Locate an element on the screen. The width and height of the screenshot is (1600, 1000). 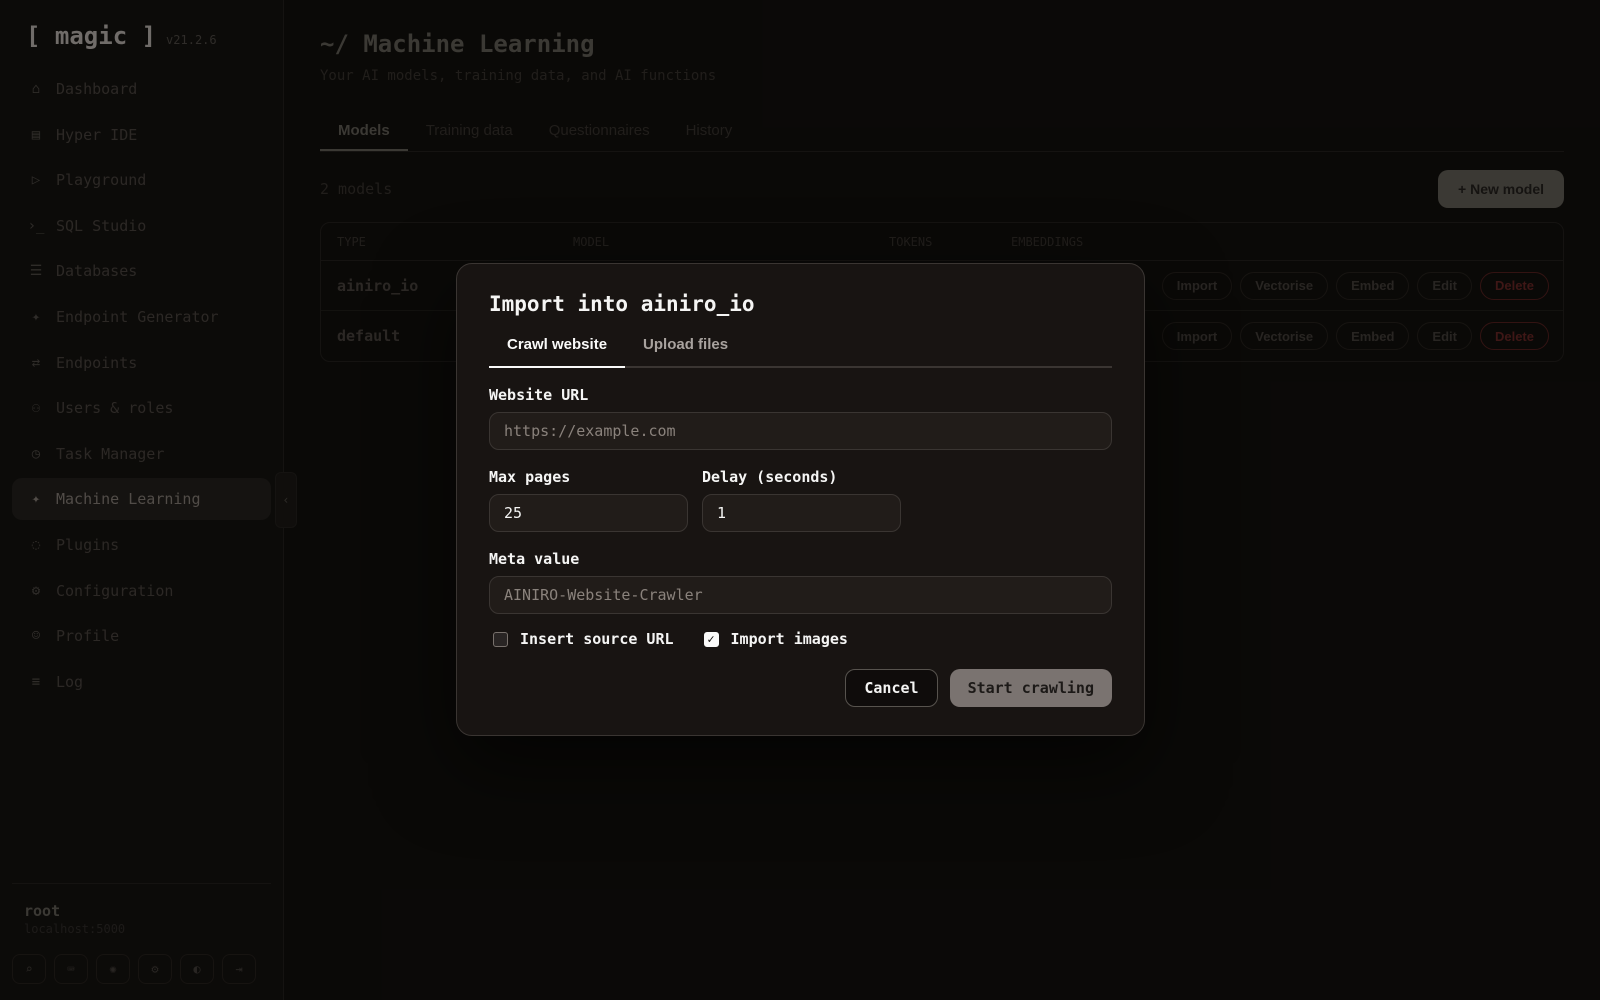
delay-group: Delay (seconds) 1 is located at coordinates (801, 491).